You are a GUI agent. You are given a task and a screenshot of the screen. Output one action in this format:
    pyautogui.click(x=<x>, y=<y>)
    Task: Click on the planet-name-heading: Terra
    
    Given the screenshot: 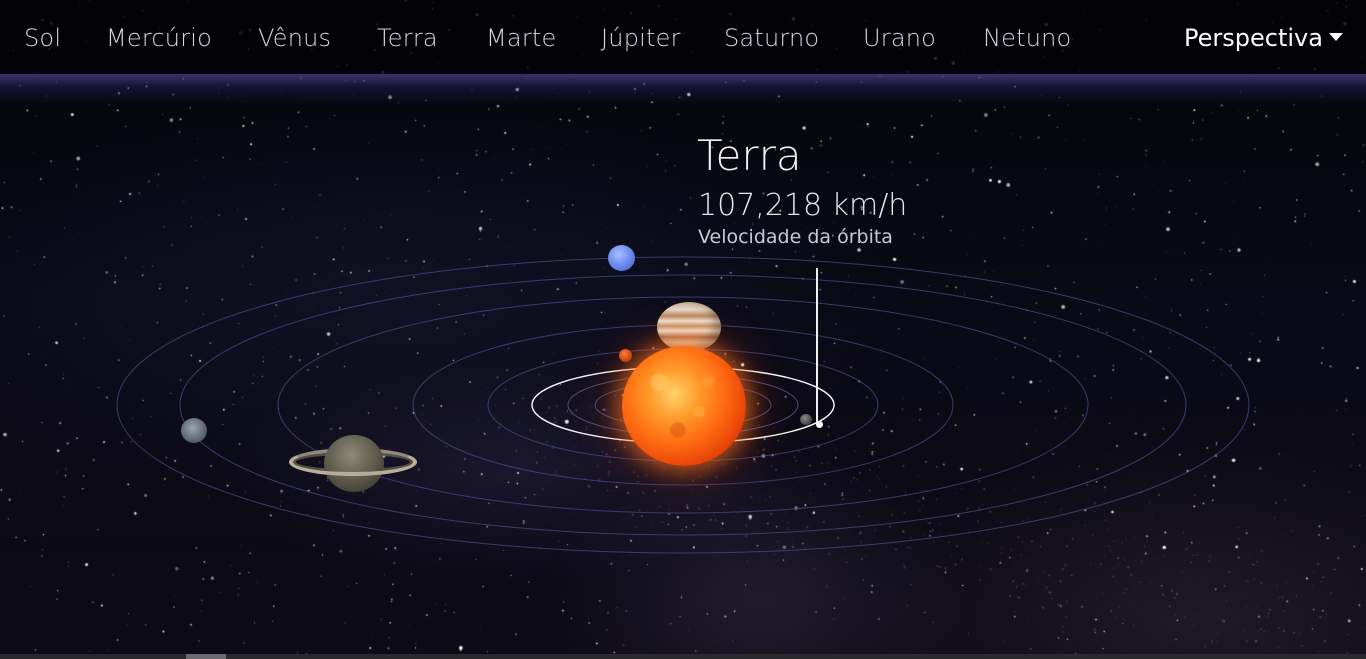 What is the action you would take?
    pyautogui.click(x=749, y=155)
    